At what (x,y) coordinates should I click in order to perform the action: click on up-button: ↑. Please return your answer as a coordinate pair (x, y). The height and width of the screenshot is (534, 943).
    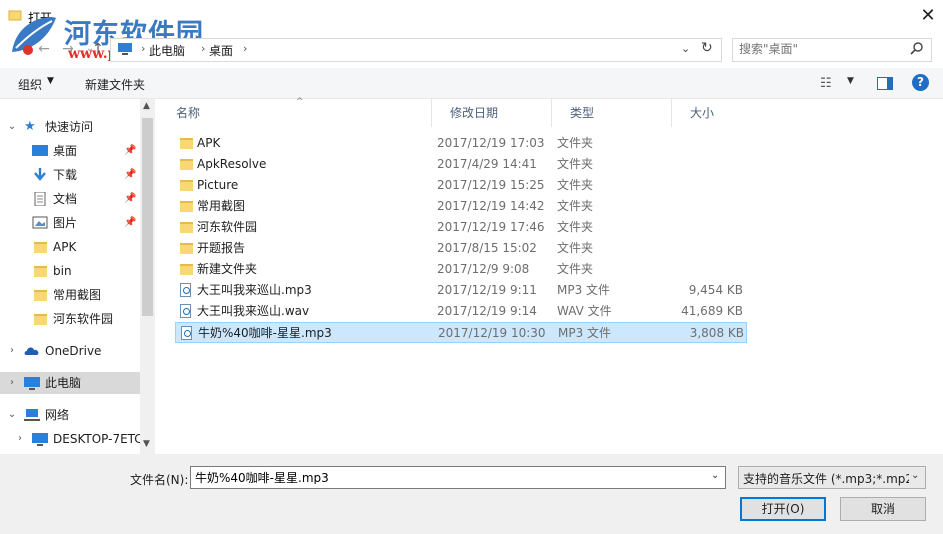
    Looking at the image, I should click on (98, 49).